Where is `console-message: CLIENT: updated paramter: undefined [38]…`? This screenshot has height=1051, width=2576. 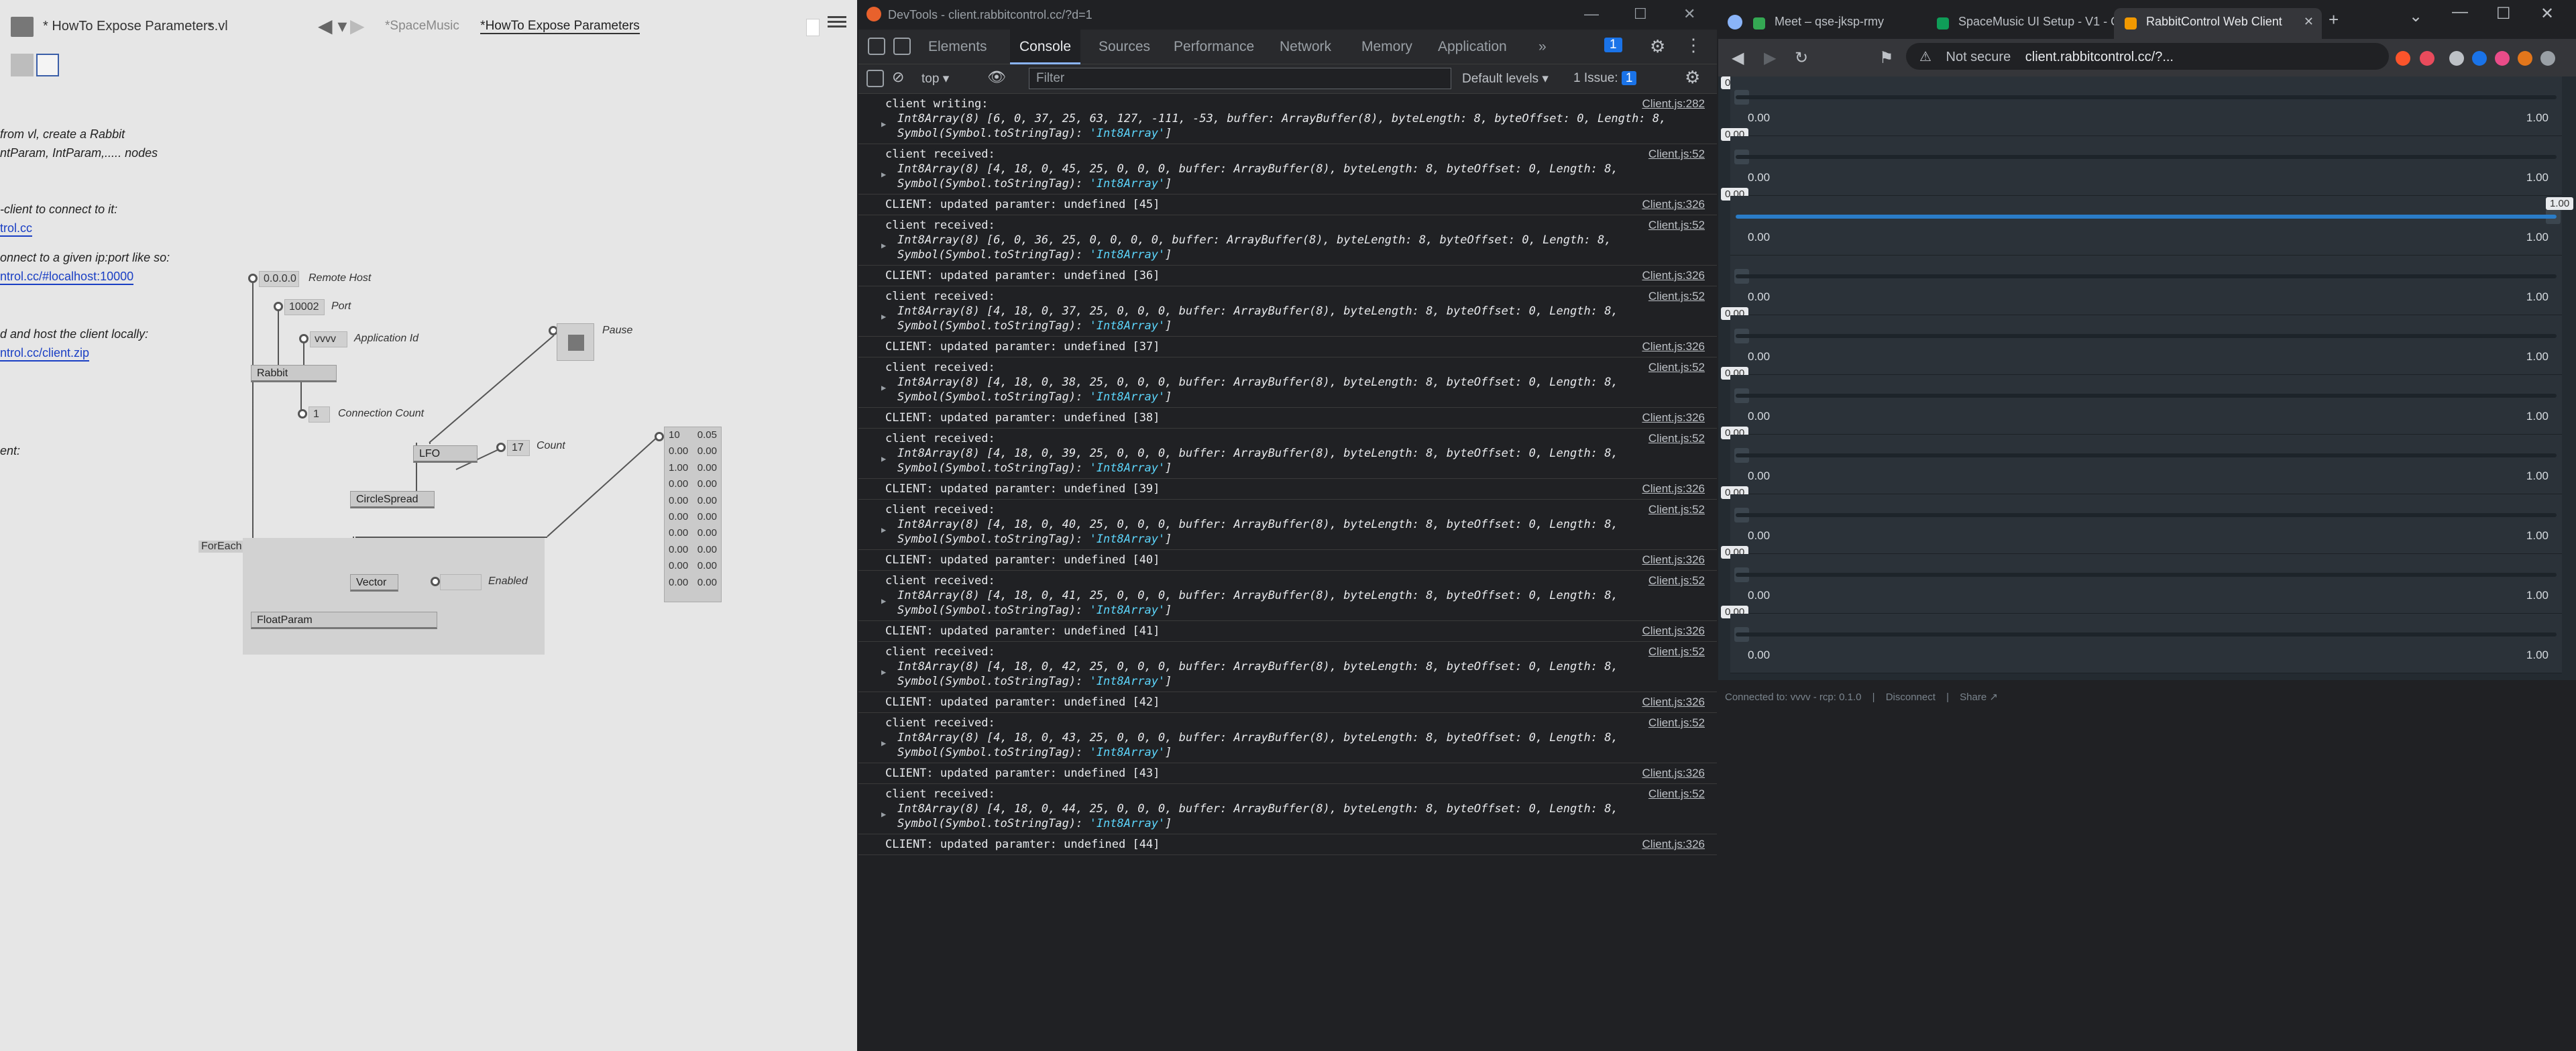 console-message: CLIENT: updated paramter: undefined [38]… is located at coordinates (1287, 419).